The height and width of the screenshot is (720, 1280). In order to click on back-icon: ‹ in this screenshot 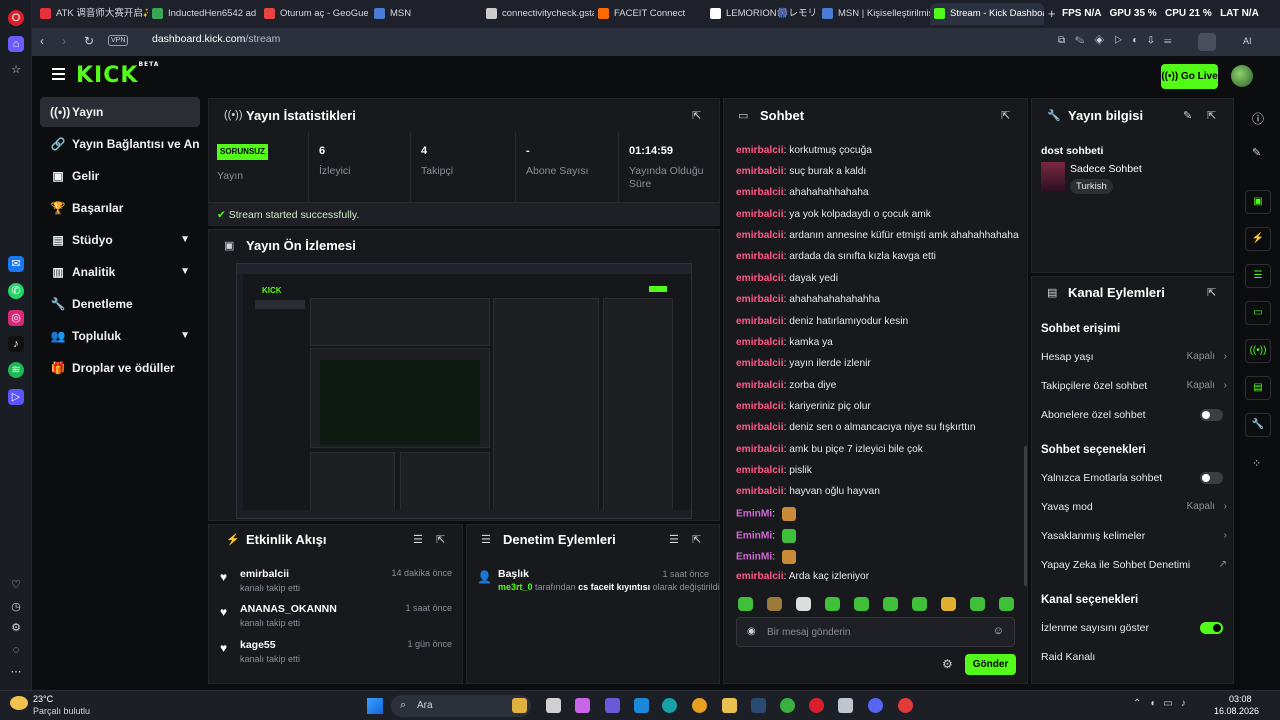, I will do `click(42, 41)`.